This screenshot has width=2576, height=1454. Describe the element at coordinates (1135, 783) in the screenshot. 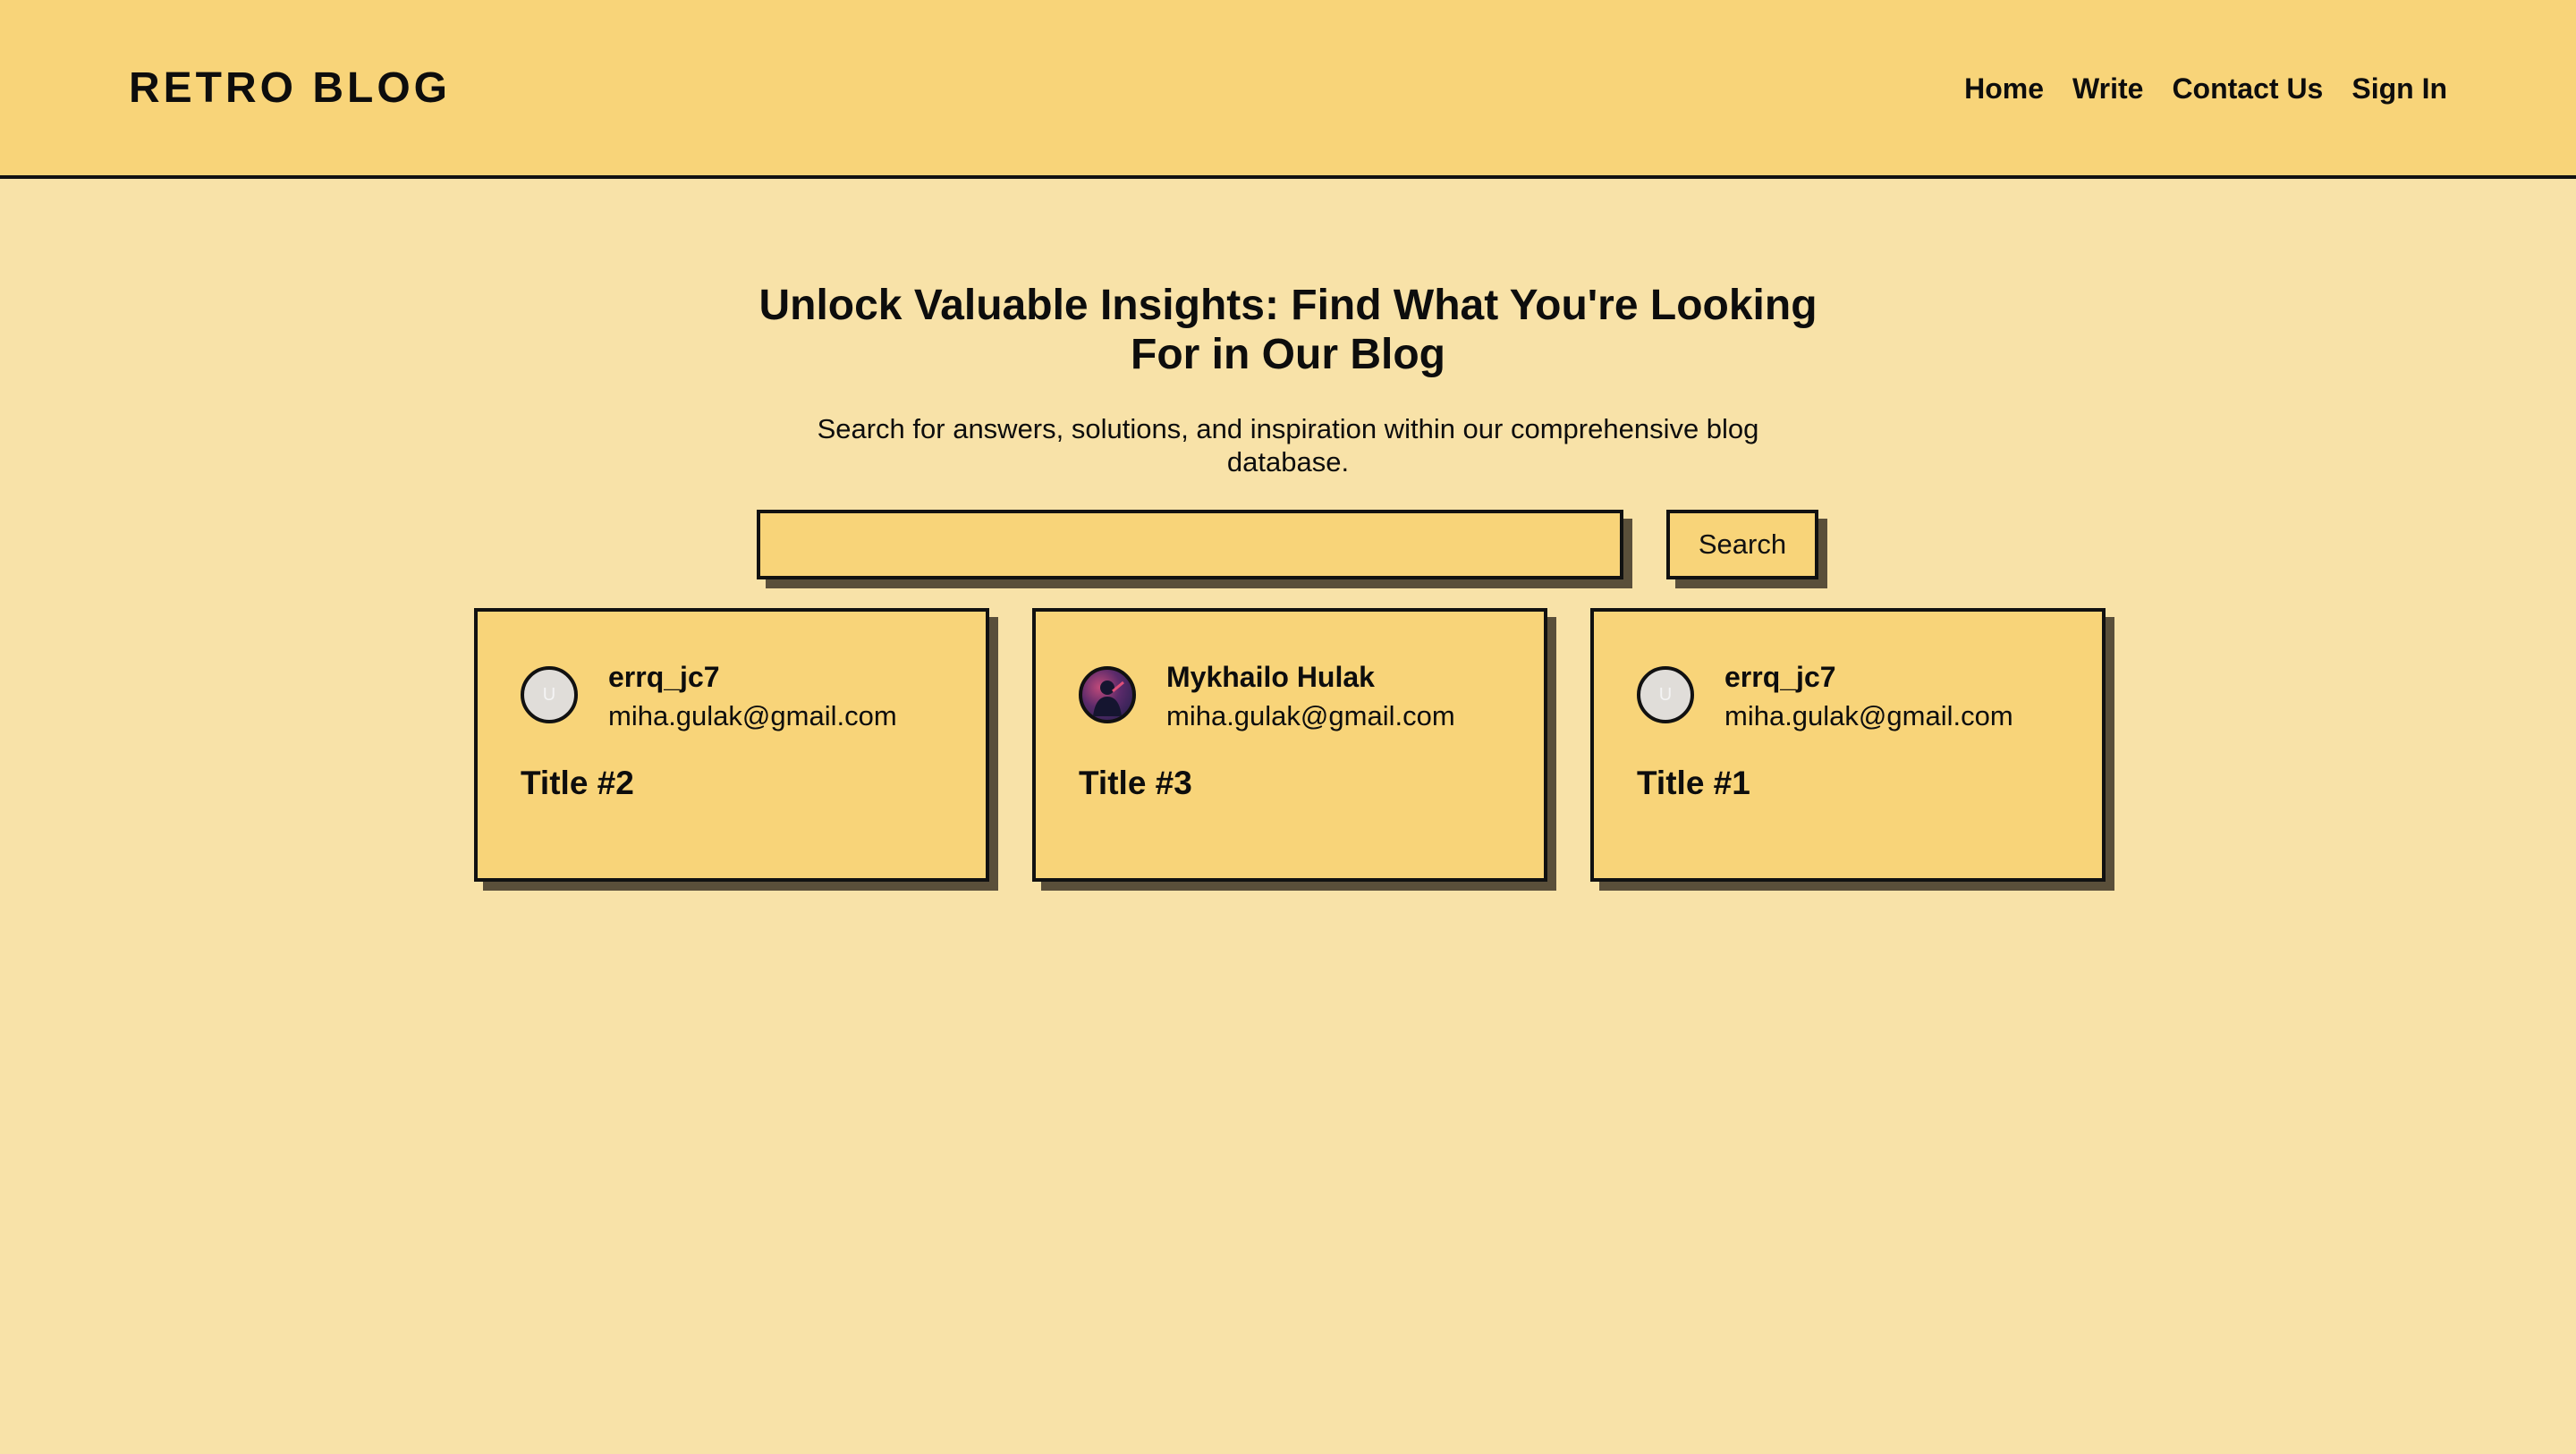

I see `post-title: Title #3` at that location.